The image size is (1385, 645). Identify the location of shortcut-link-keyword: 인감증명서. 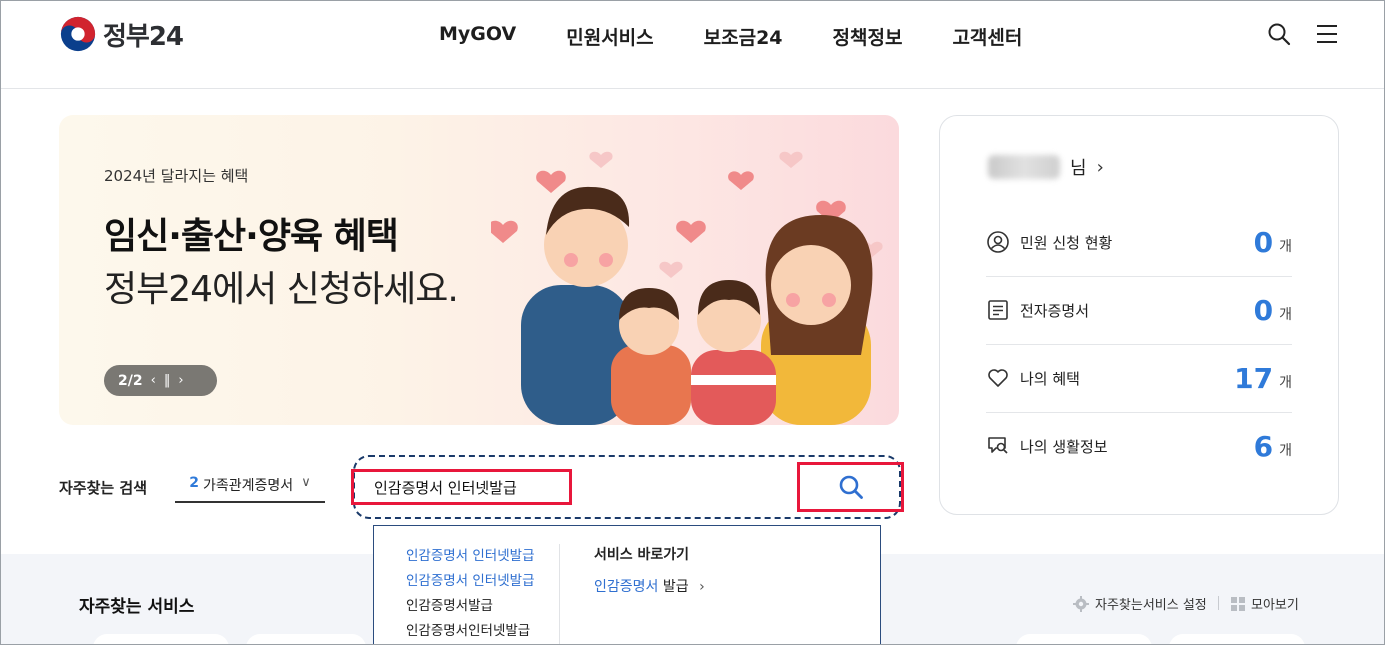
(626, 587).